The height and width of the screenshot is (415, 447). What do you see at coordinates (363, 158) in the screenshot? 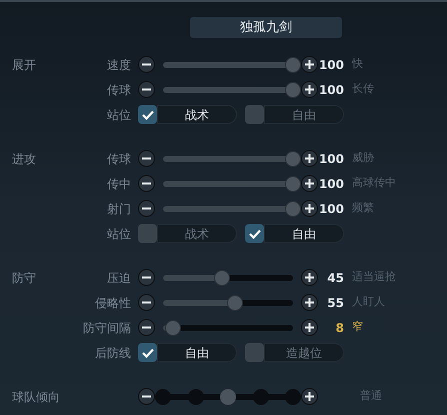
I see `setting-description: 威胁` at bounding box center [363, 158].